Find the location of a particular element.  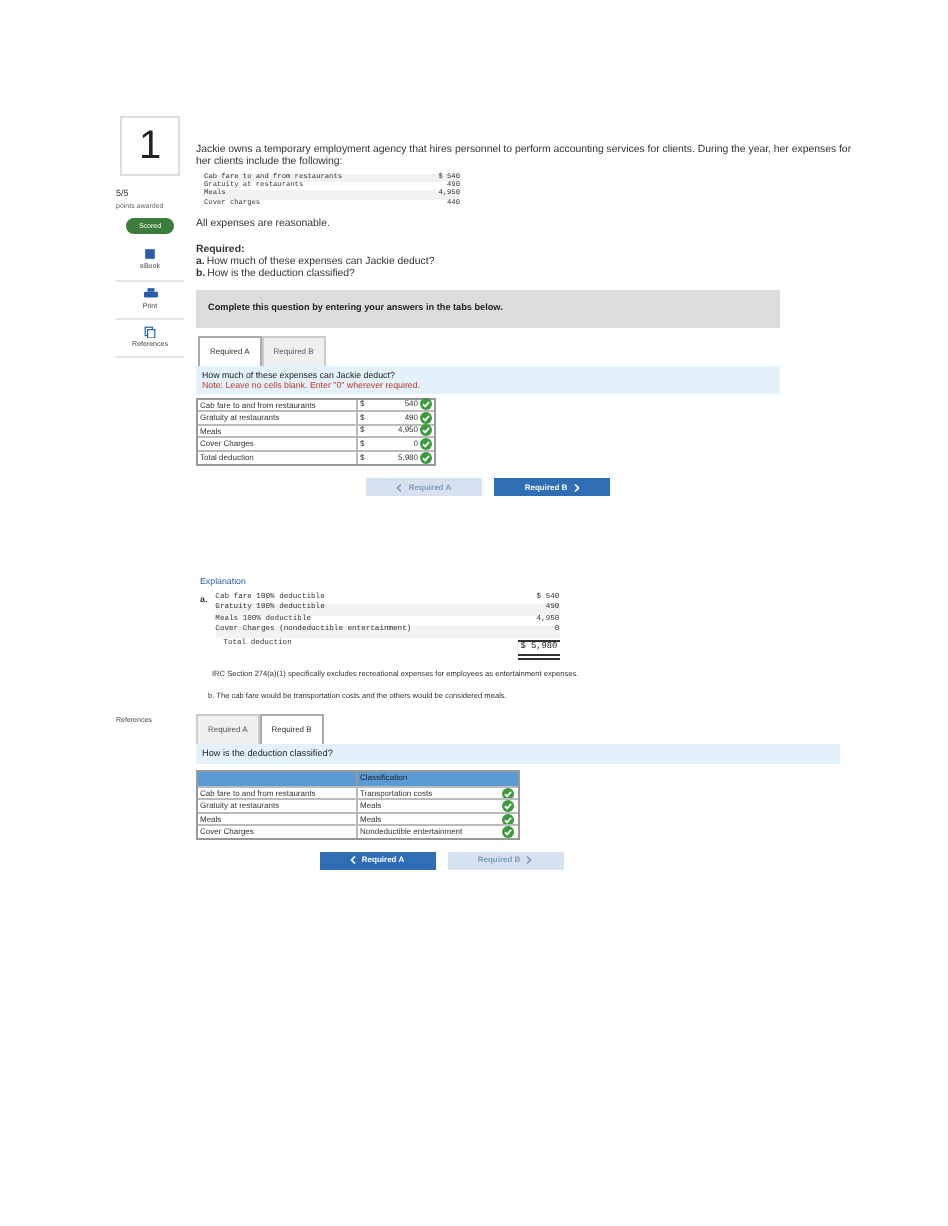

copy-icon is located at coordinates (150, 331).